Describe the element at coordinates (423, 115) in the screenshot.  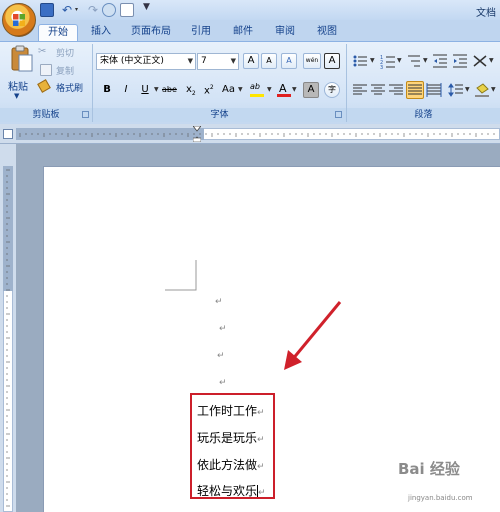
I see `paragraph-group-label: 段落` at that location.